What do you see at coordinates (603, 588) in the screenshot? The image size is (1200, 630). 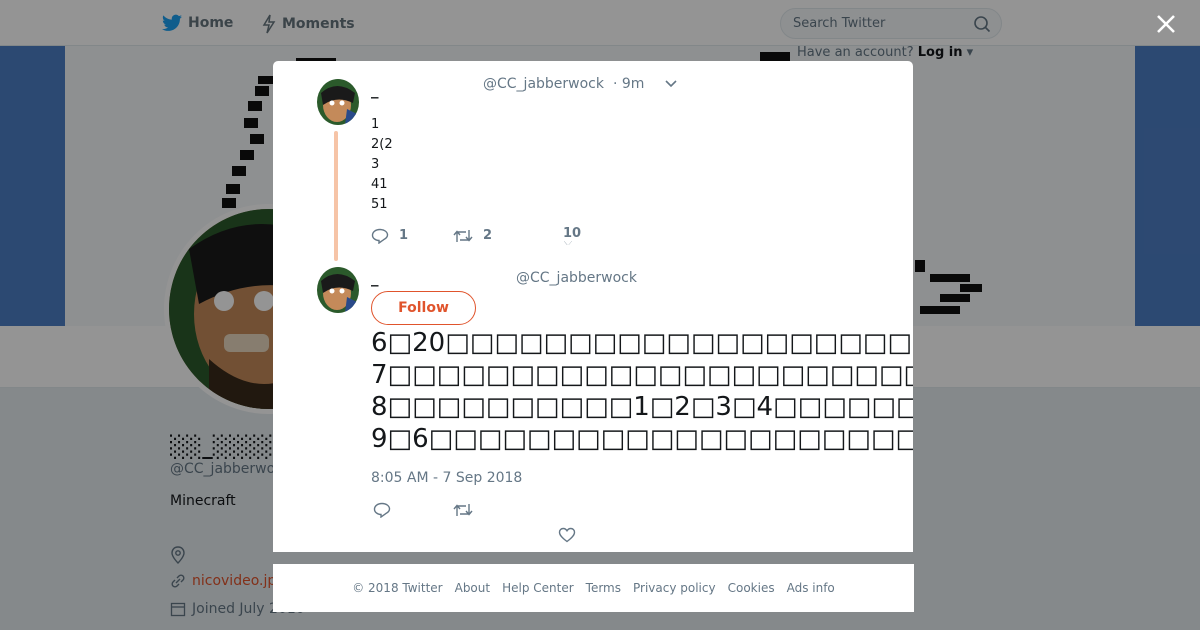 I see `footer-link-terms: Terms` at bounding box center [603, 588].